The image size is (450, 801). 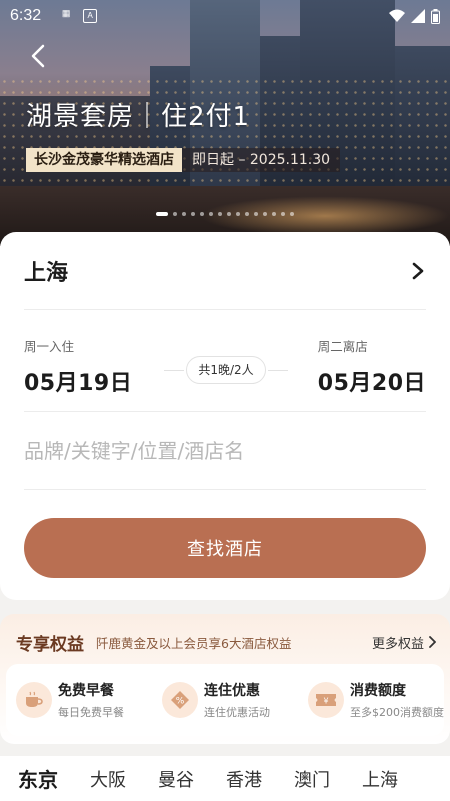 I want to click on city-name: 上海, so click(x=46, y=273).